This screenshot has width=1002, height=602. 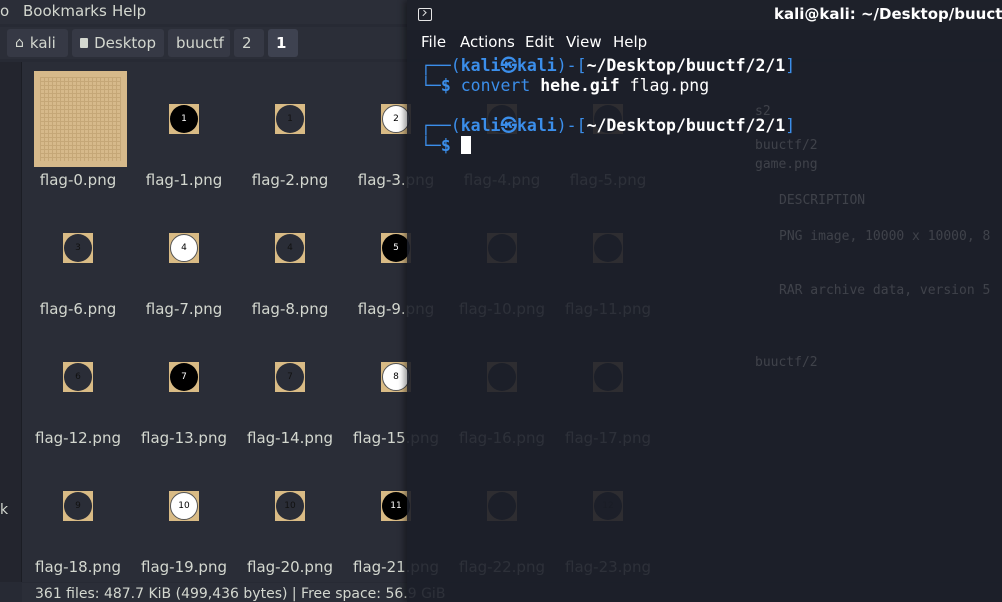 I want to click on file-name: flag-19.png, so click(x=184, y=567).